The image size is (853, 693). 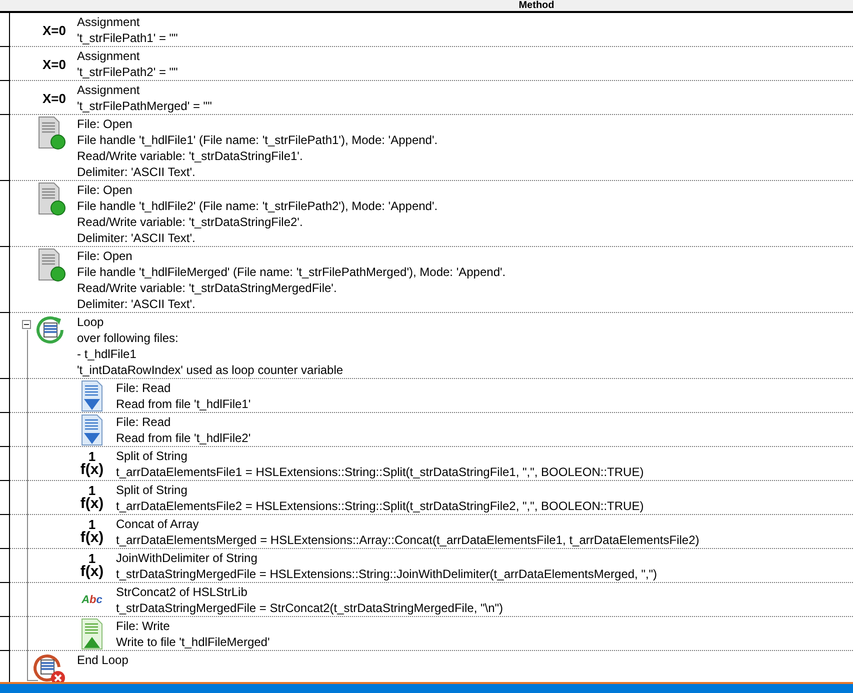 I want to click on step-detail: Read from file 't_hdlFile2', so click(x=183, y=438).